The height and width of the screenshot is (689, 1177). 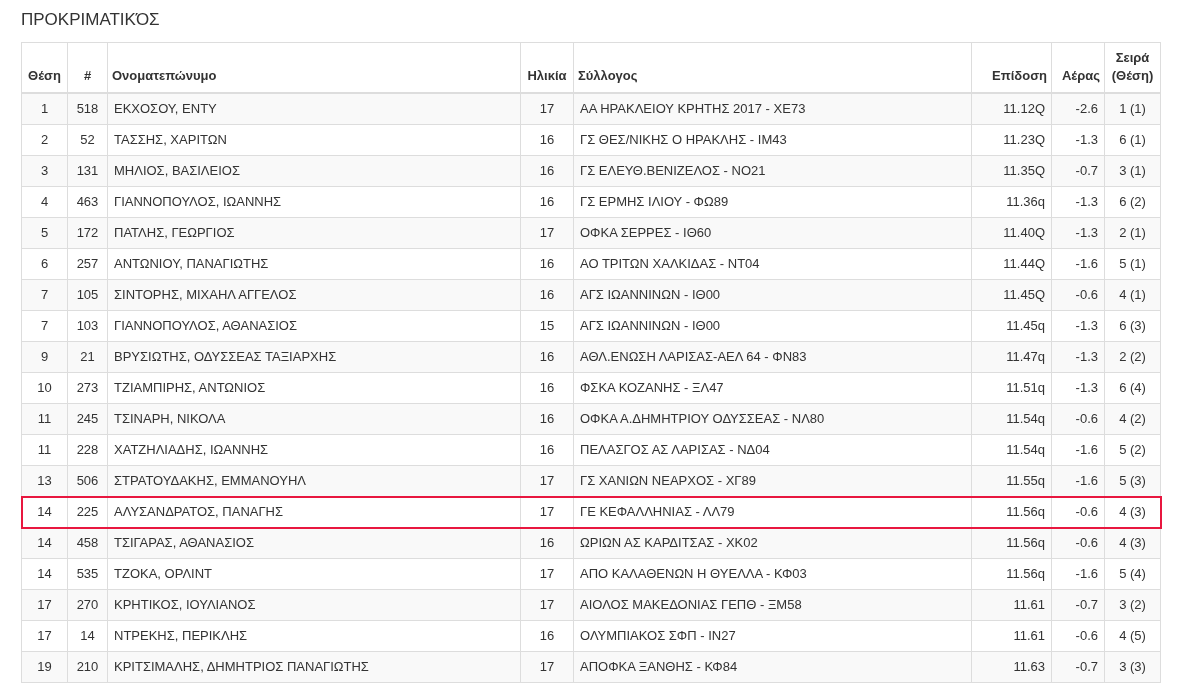 I want to click on table-cell: 6 (2), so click(x=1132, y=202).